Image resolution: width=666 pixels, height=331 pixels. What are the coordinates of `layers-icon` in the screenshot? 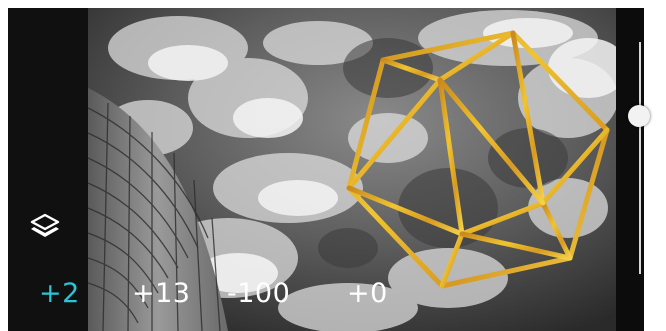 It's located at (45, 225).